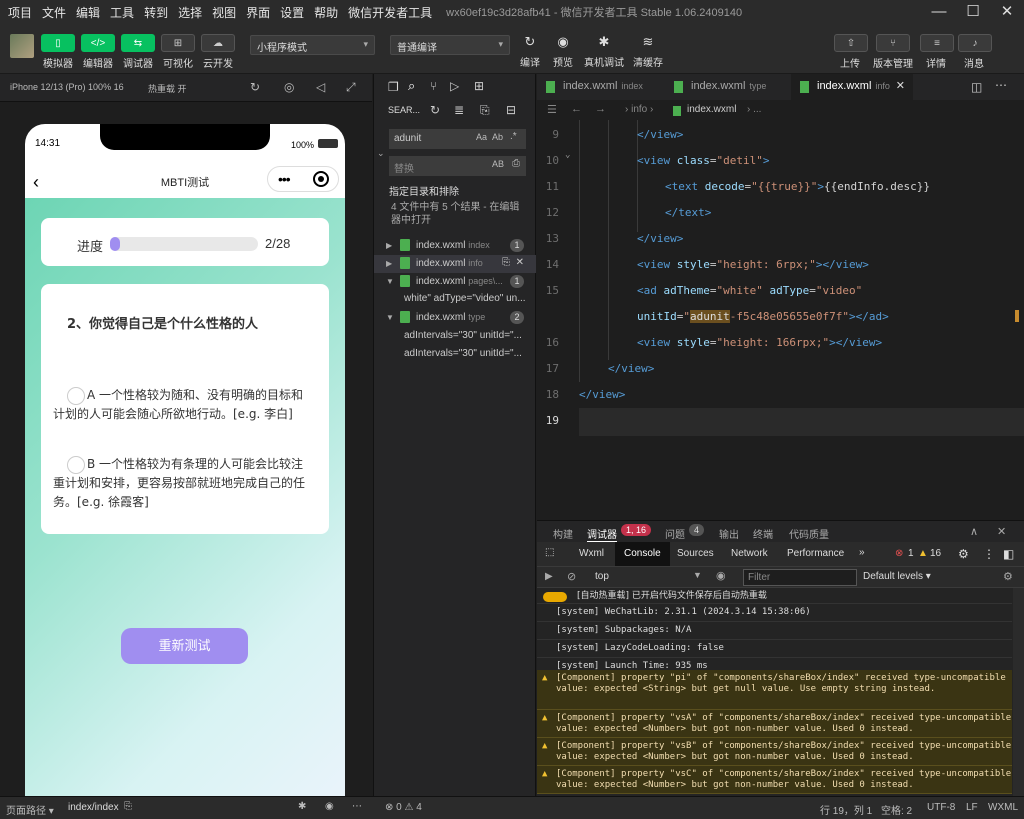 The image size is (1024, 819). What do you see at coordinates (455, 264) in the screenshot?
I see `result-file-2: ▶ index.wxml info ⎘ ✕` at bounding box center [455, 264].